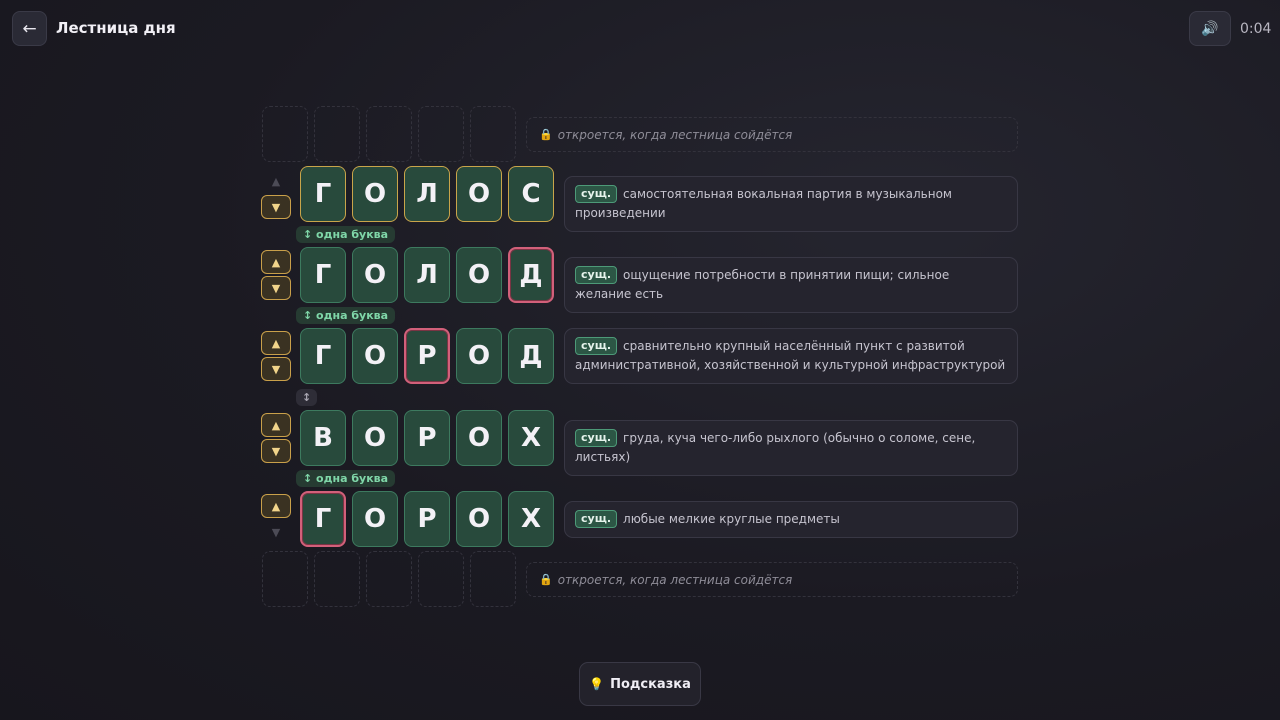 The width and height of the screenshot is (1280, 720). I want to click on definition-card: сущ. любые мелкие круглые предметы, so click(791, 519).